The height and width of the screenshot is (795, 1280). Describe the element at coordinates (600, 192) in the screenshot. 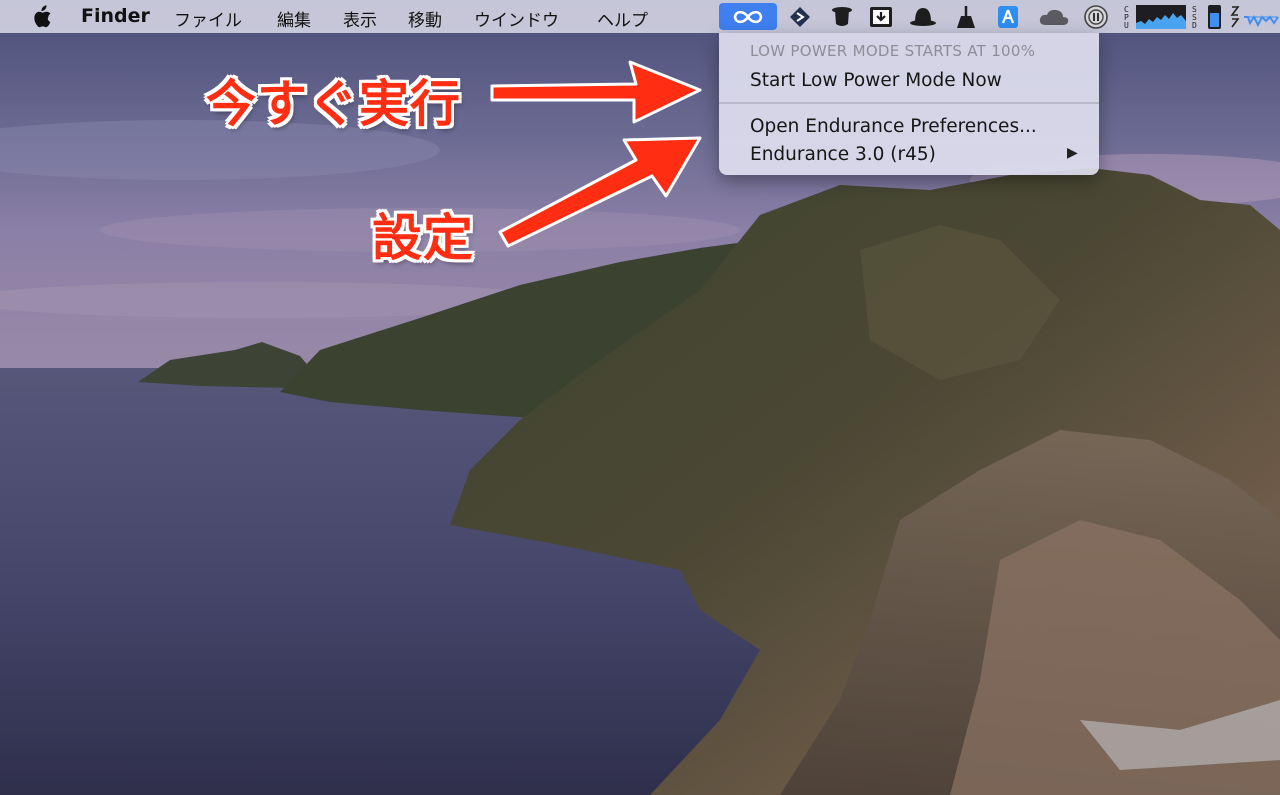

I see `arrow-to-preferences` at that location.